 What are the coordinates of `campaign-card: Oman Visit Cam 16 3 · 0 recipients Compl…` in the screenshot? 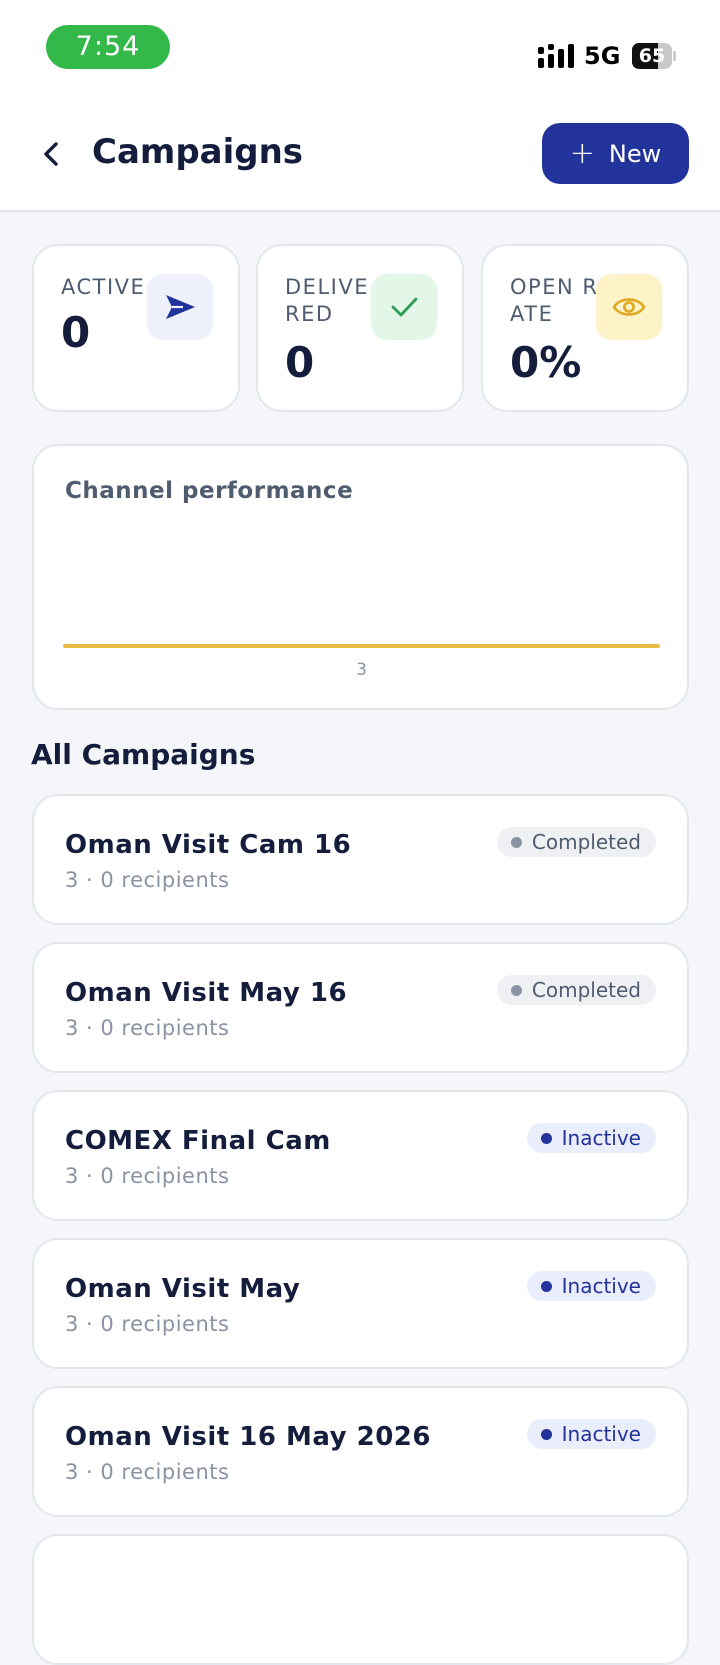 It's located at (360, 859).